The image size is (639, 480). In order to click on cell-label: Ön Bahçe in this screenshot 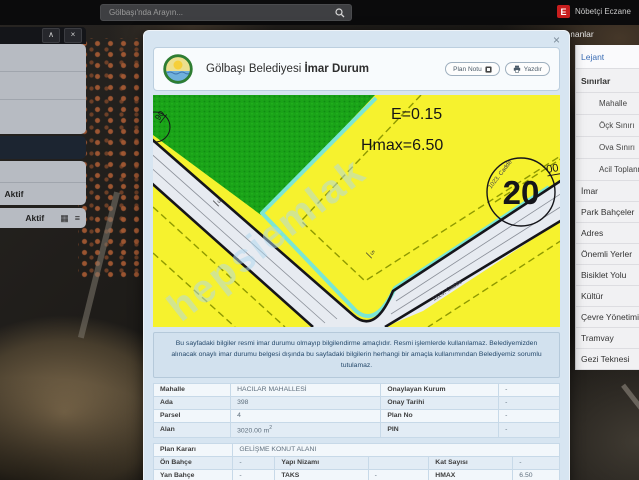, I will do `click(193, 462)`.